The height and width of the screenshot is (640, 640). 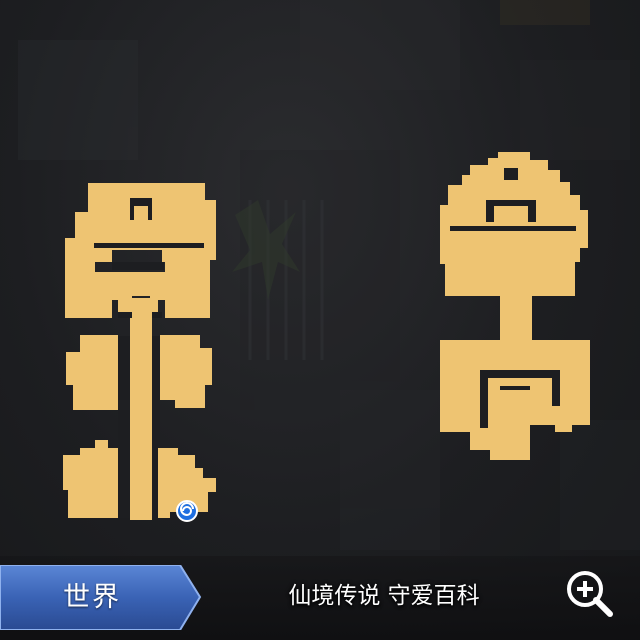 I want to click on spiral-portal-icon, so click(x=187, y=511).